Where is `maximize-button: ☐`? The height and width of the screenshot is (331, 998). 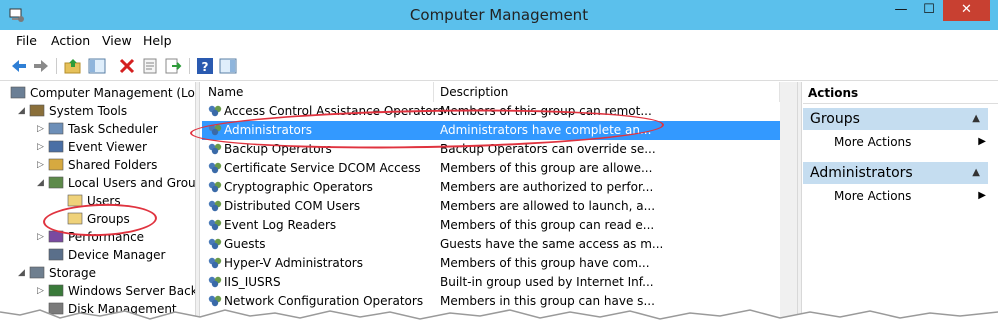
maximize-button: ☐ is located at coordinates (929, 10).